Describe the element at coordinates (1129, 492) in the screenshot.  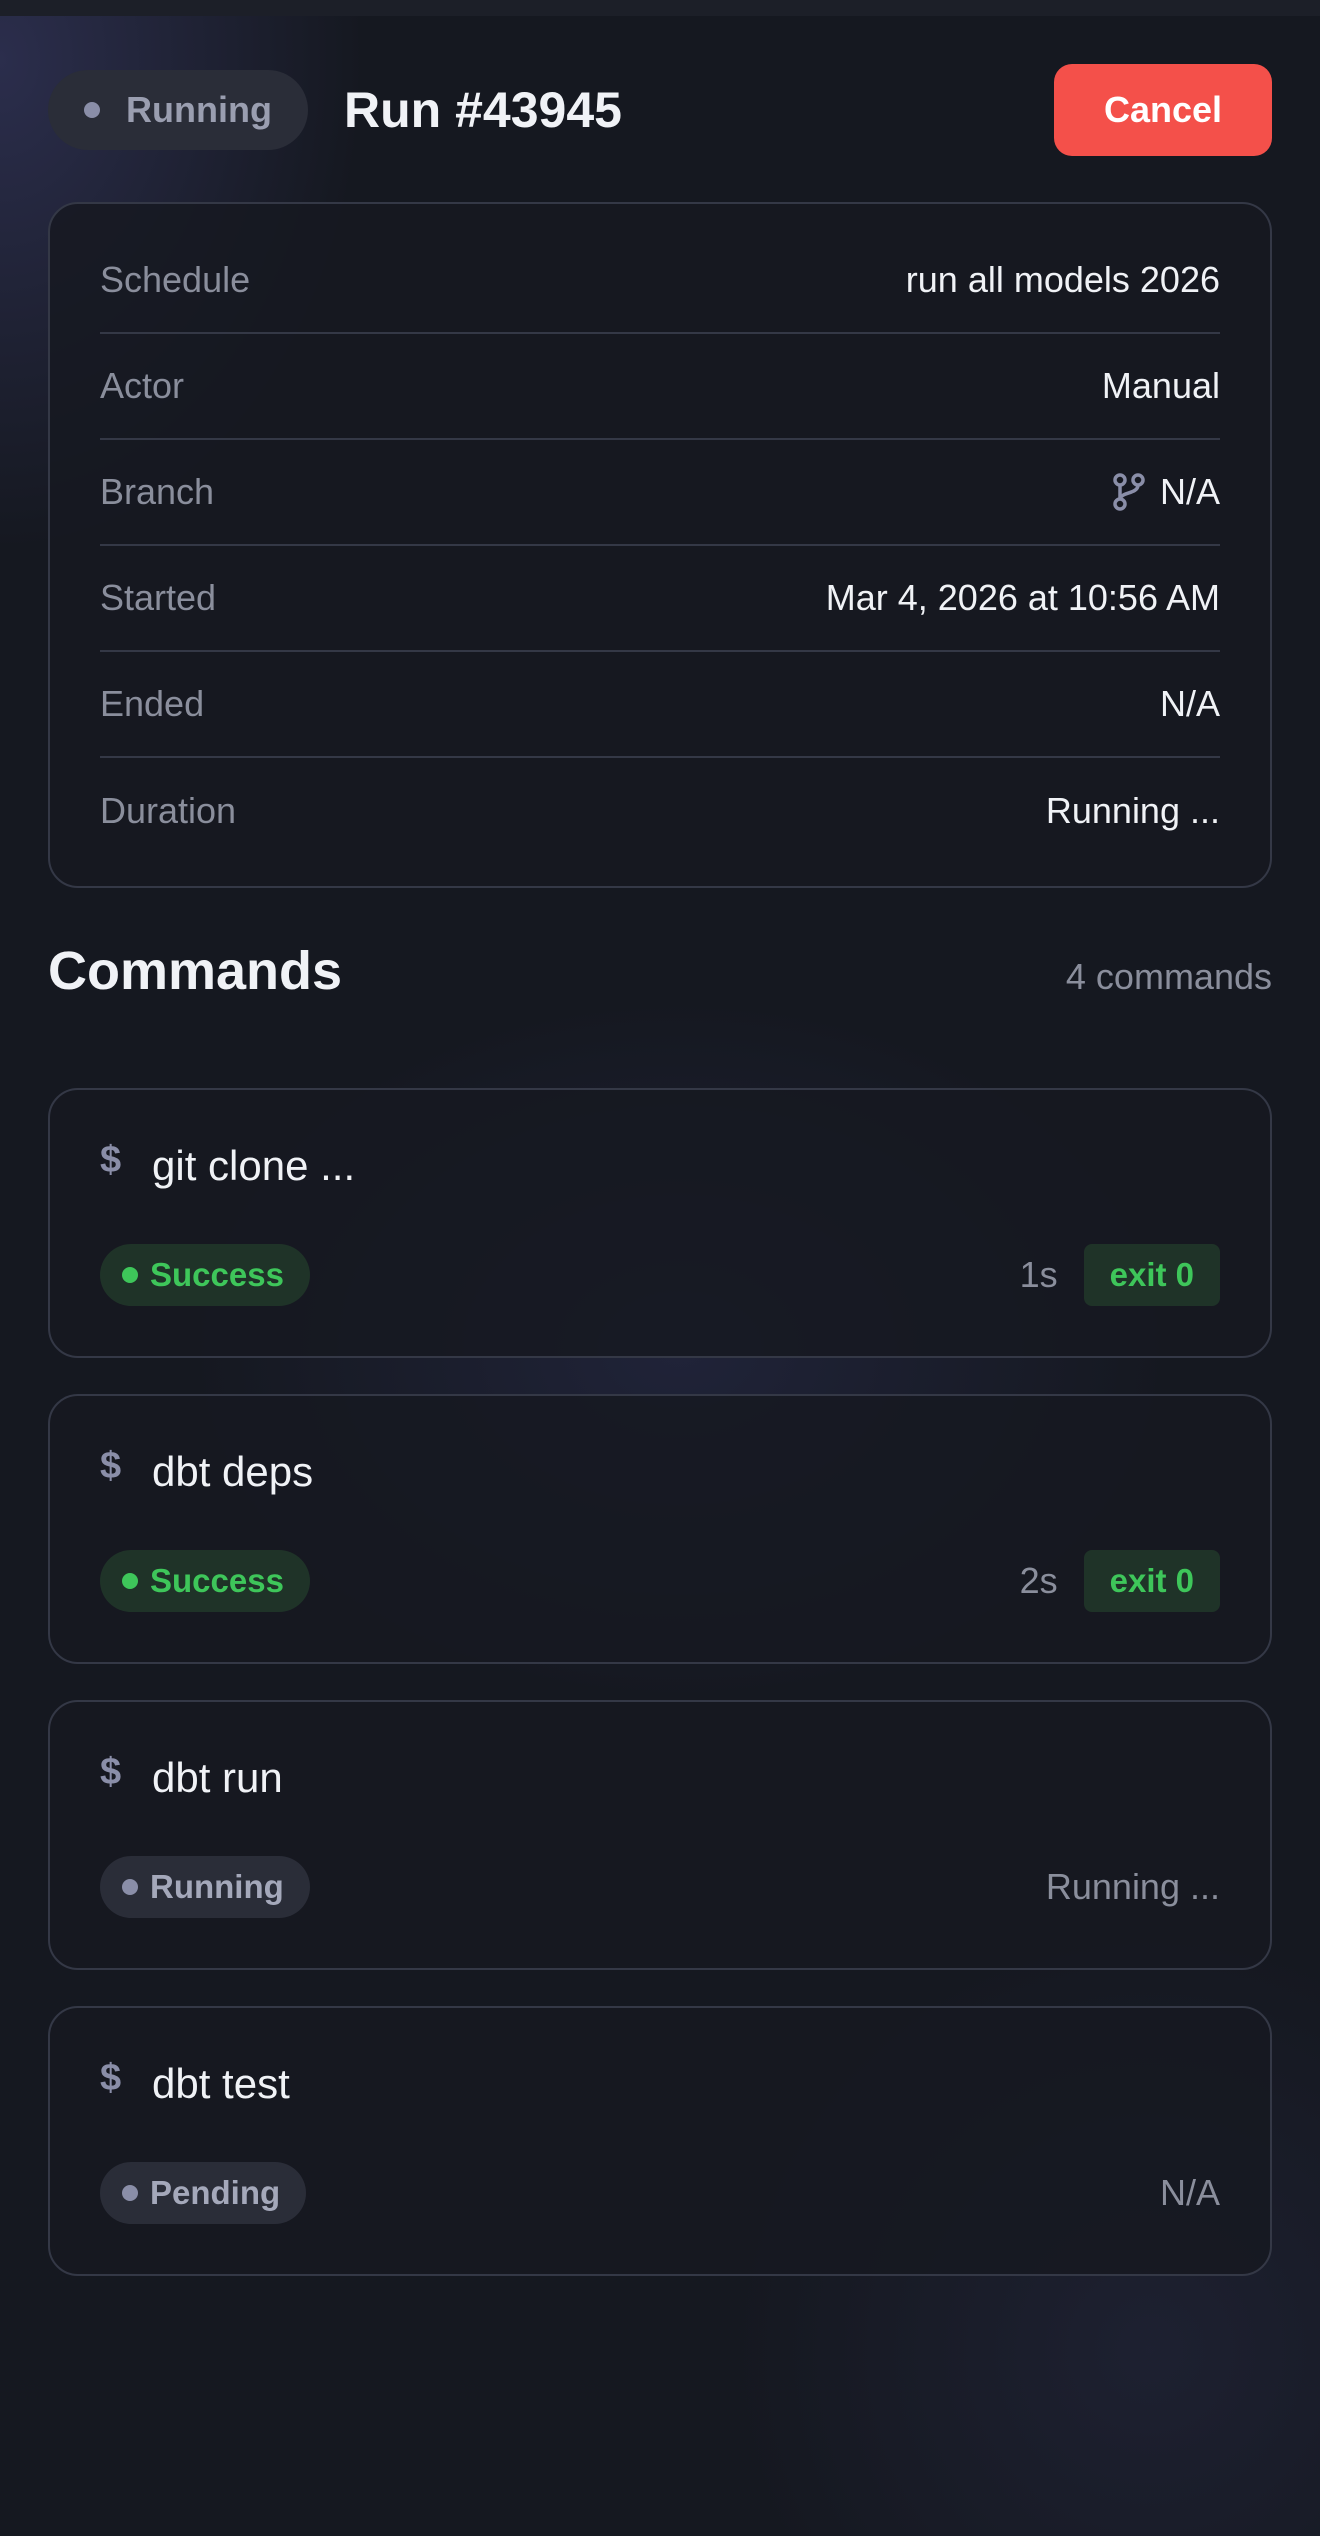
I see `git-branch-icon` at that location.